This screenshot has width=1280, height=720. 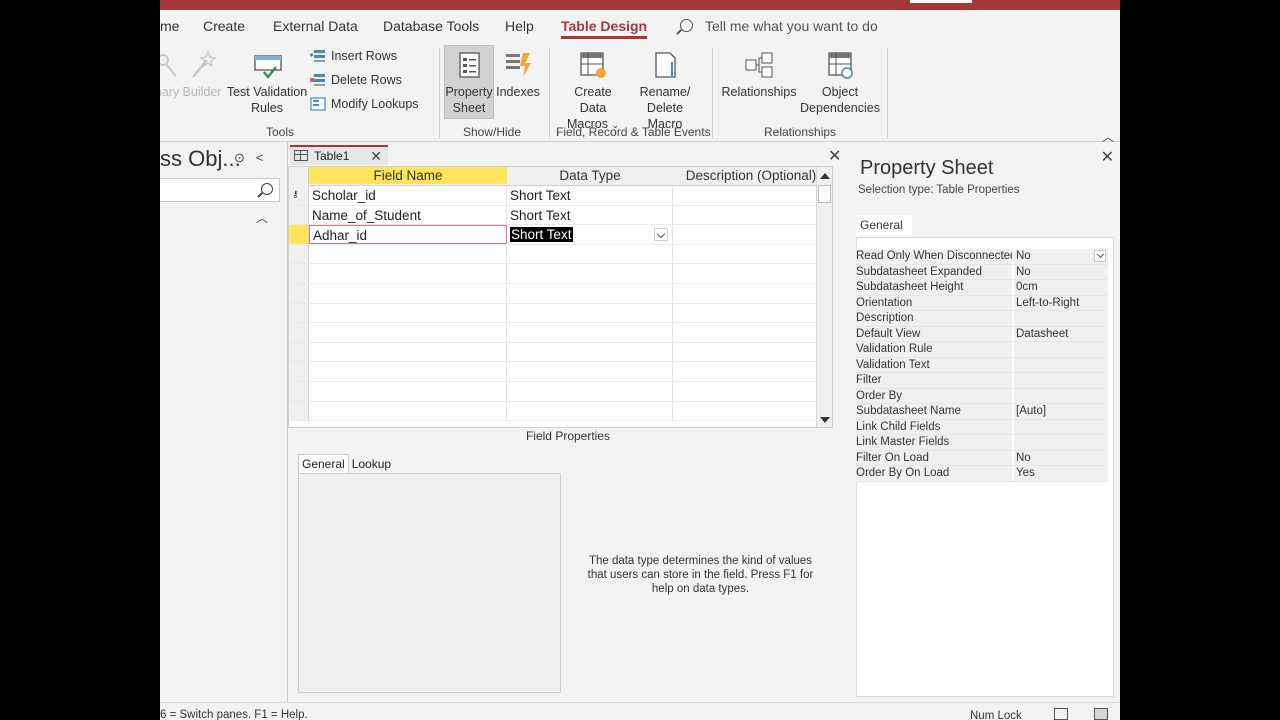 What do you see at coordinates (593, 91) in the screenshot?
I see `create-data-macros-button: Create Data Macros ⌄` at bounding box center [593, 91].